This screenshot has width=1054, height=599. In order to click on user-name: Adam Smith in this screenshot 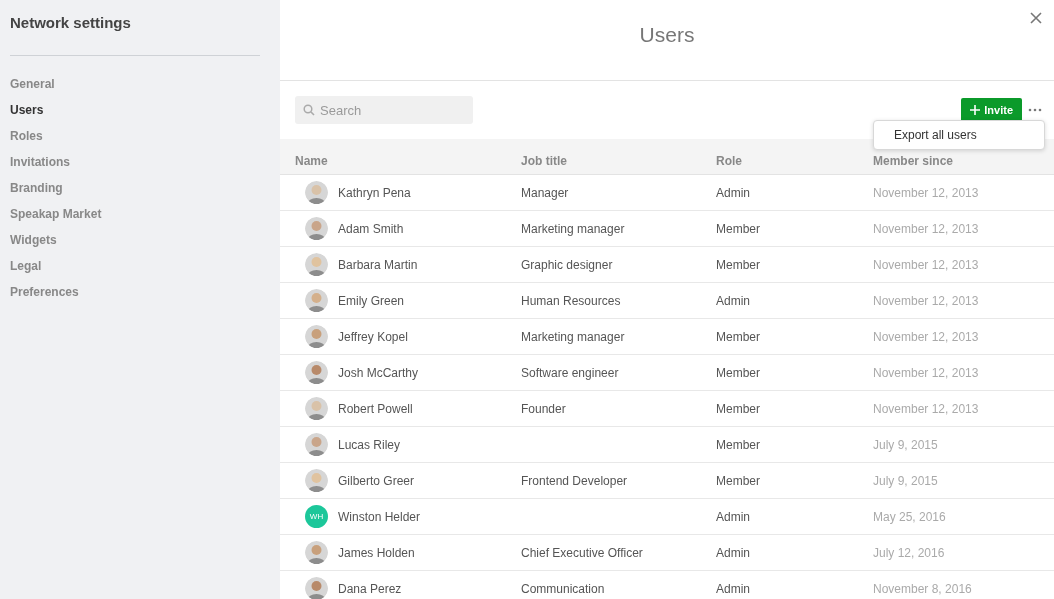, I will do `click(371, 229)`.